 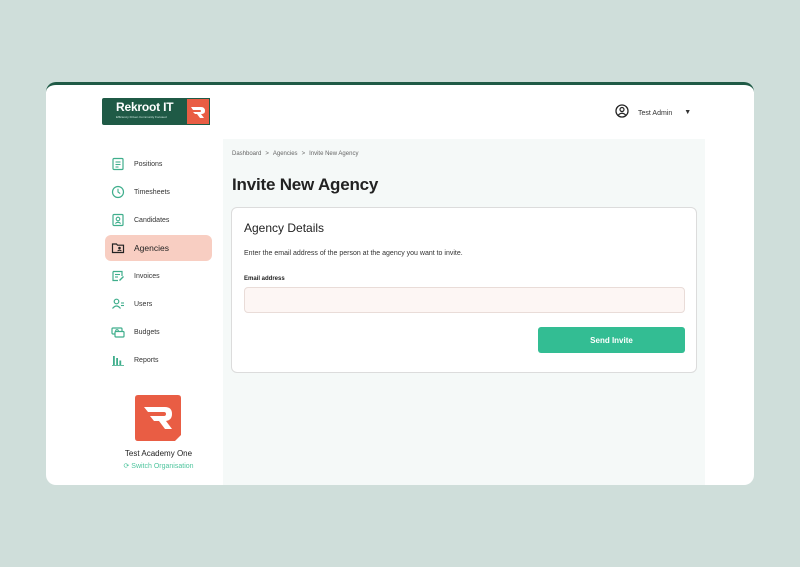 I want to click on sidebar-item-label: Timesheets, so click(x=152, y=192).